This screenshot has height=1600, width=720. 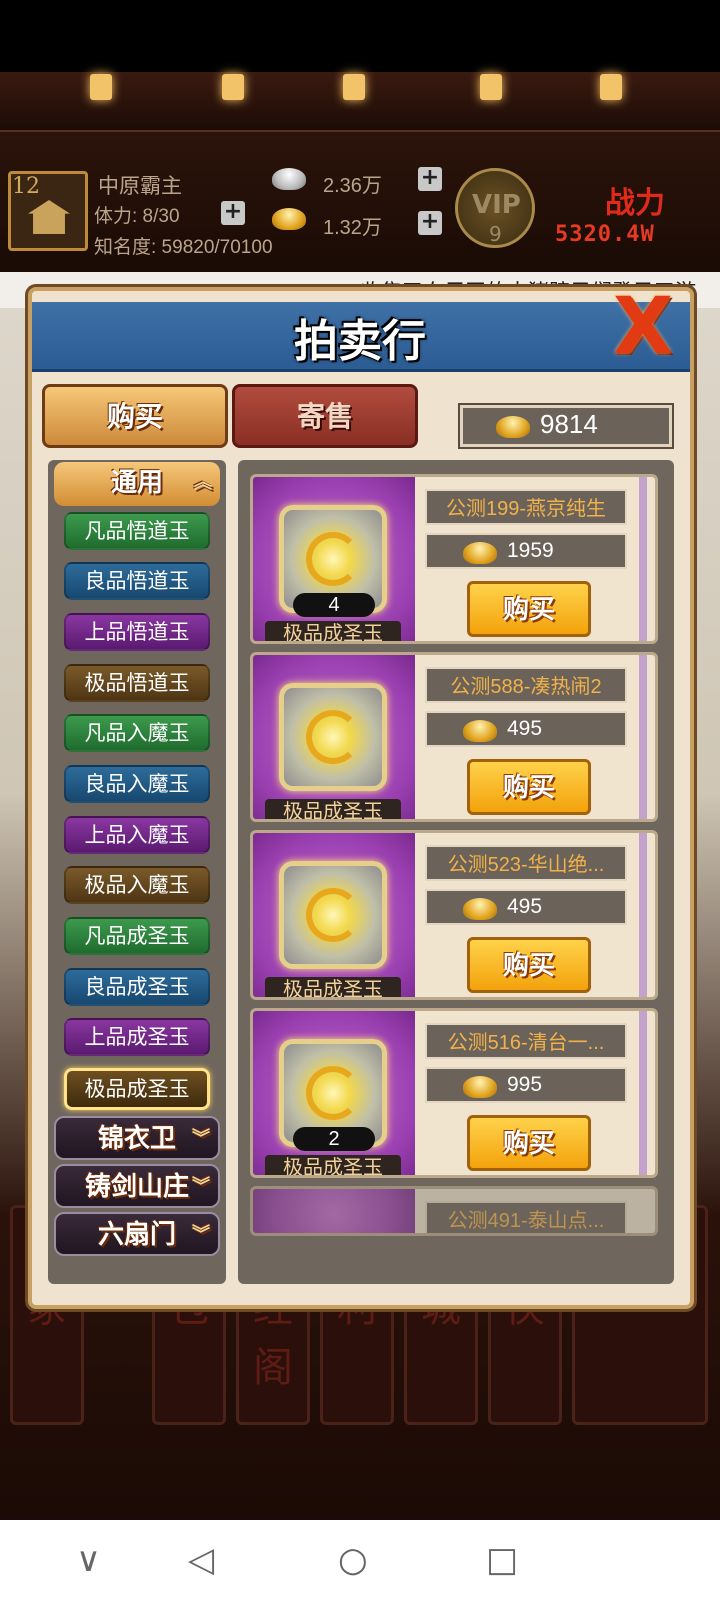 What do you see at coordinates (137, 733) in the screenshot?
I see `category-item: 凡品入魔玉` at bounding box center [137, 733].